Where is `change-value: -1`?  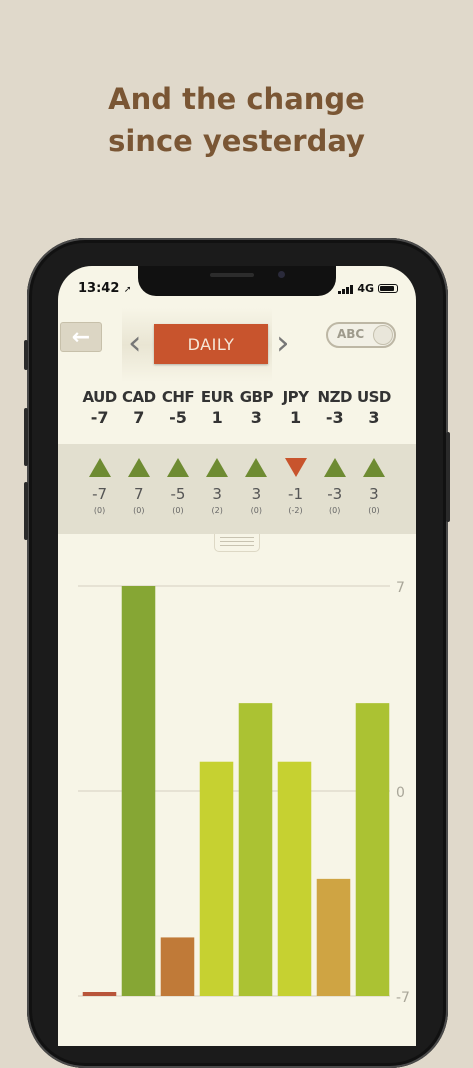
change-value: -1 is located at coordinates (296, 494).